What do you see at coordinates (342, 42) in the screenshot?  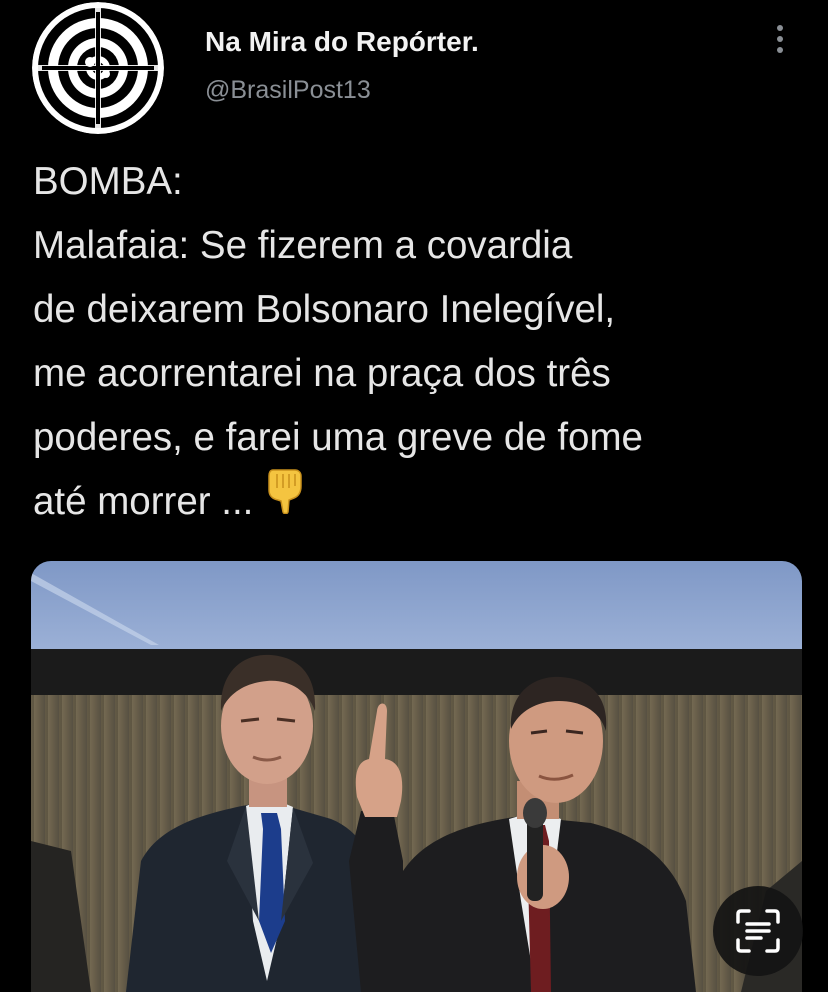 I see `author-name: Na Mira do Repórter.` at bounding box center [342, 42].